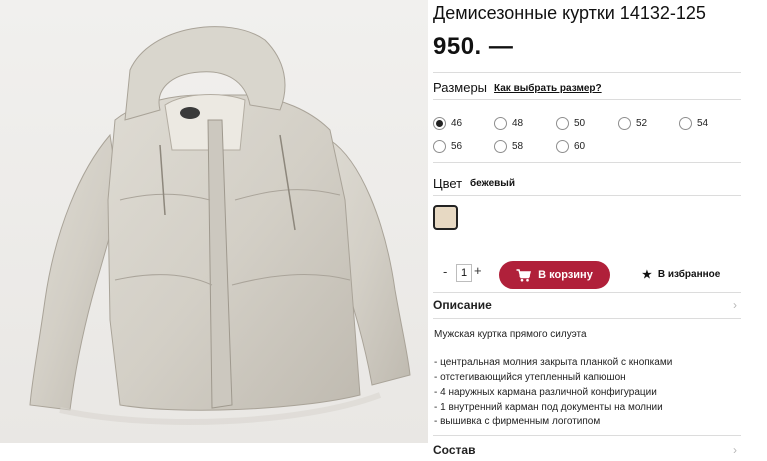  Describe the element at coordinates (447, 123) in the screenshot. I see `size-option-46: 46` at that location.